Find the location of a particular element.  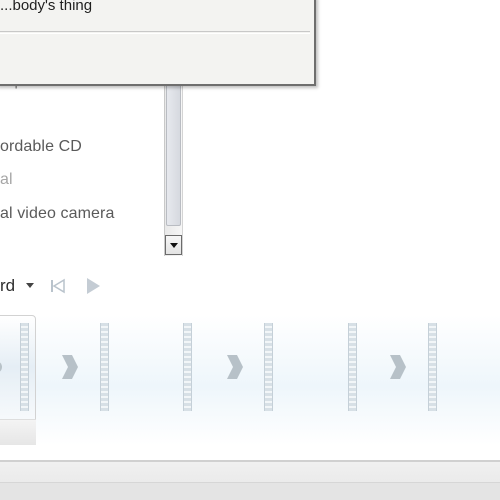

storyboard-item-caption is located at coordinates (18, 432).